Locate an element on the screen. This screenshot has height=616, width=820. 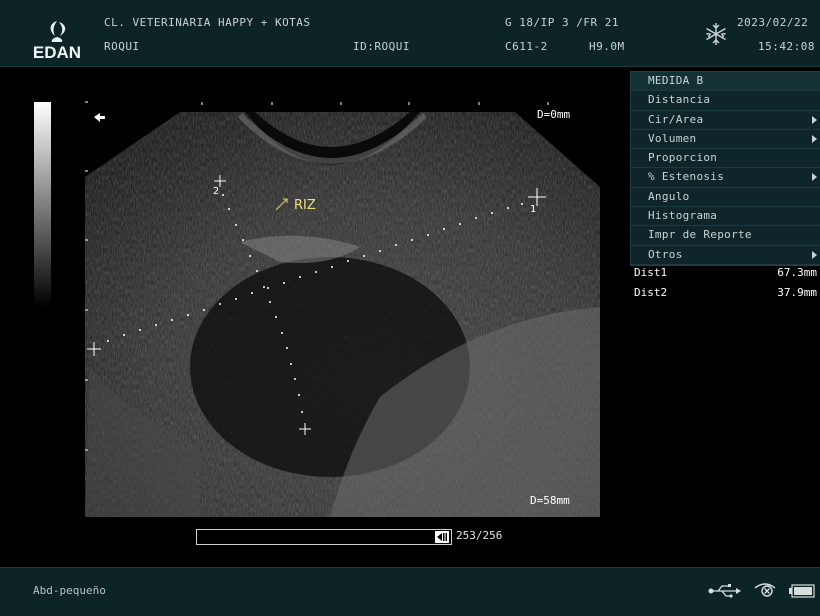
caliper-label-2: 2 is located at coordinates (216, 191).